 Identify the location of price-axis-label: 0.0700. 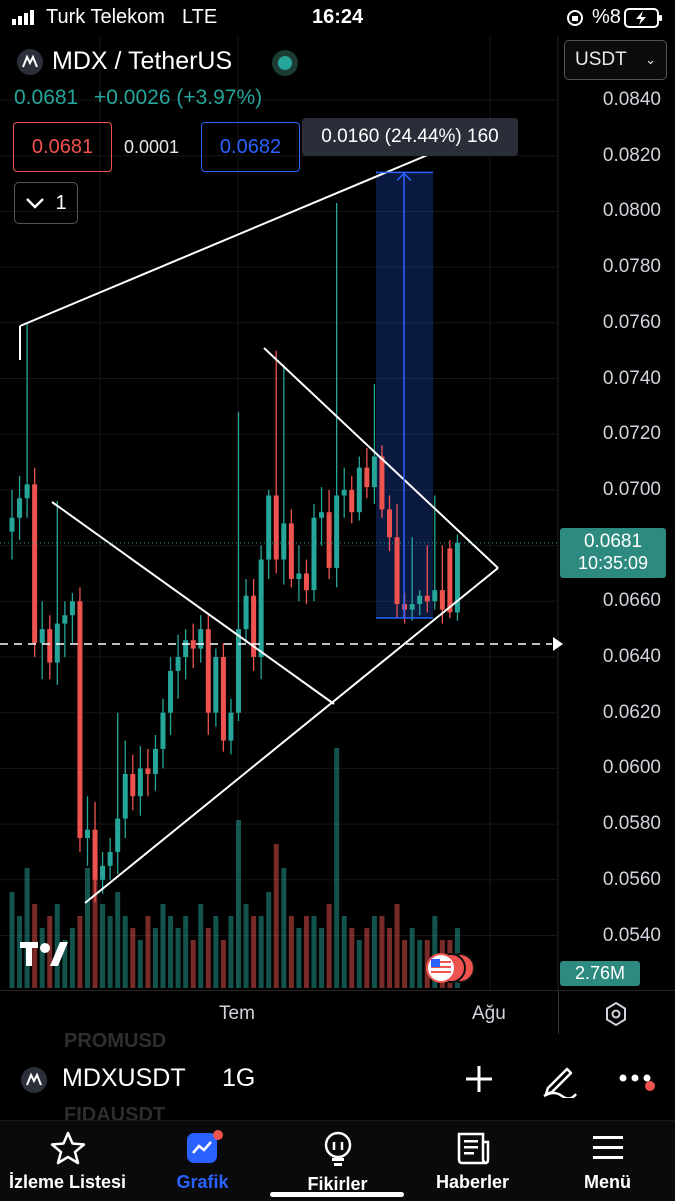
(631, 489).